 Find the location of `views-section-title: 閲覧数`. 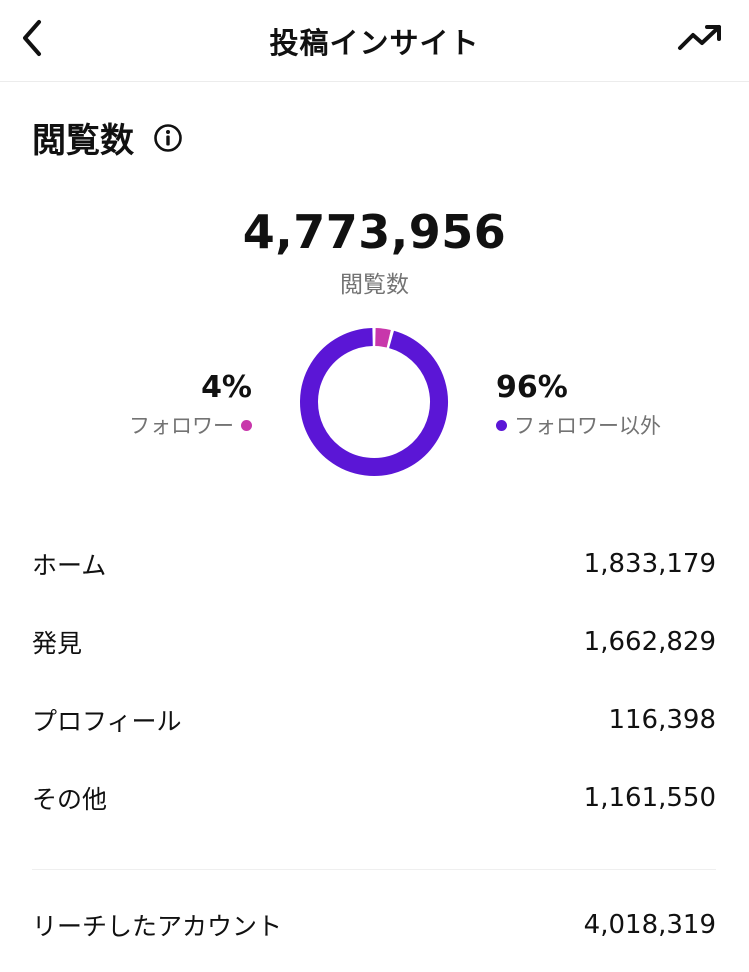

views-section-title: 閲覧数 is located at coordinates (108, 137).